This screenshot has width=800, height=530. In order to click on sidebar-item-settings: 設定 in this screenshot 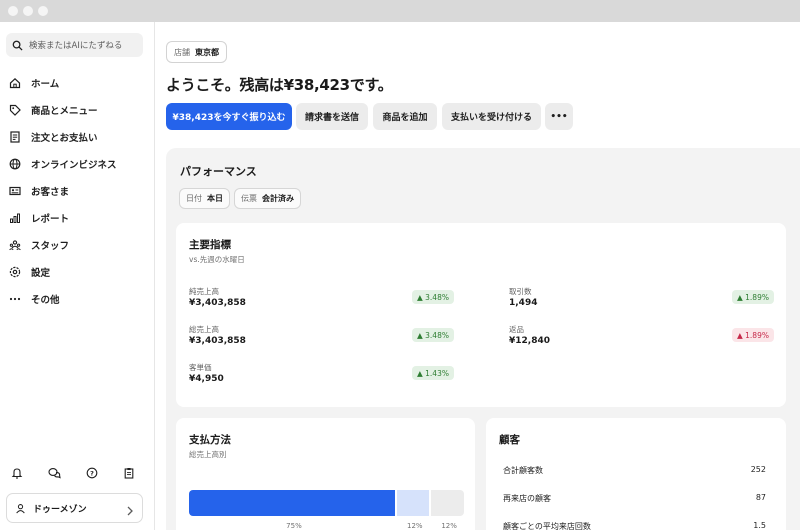, I will do `click(76, 272)`.